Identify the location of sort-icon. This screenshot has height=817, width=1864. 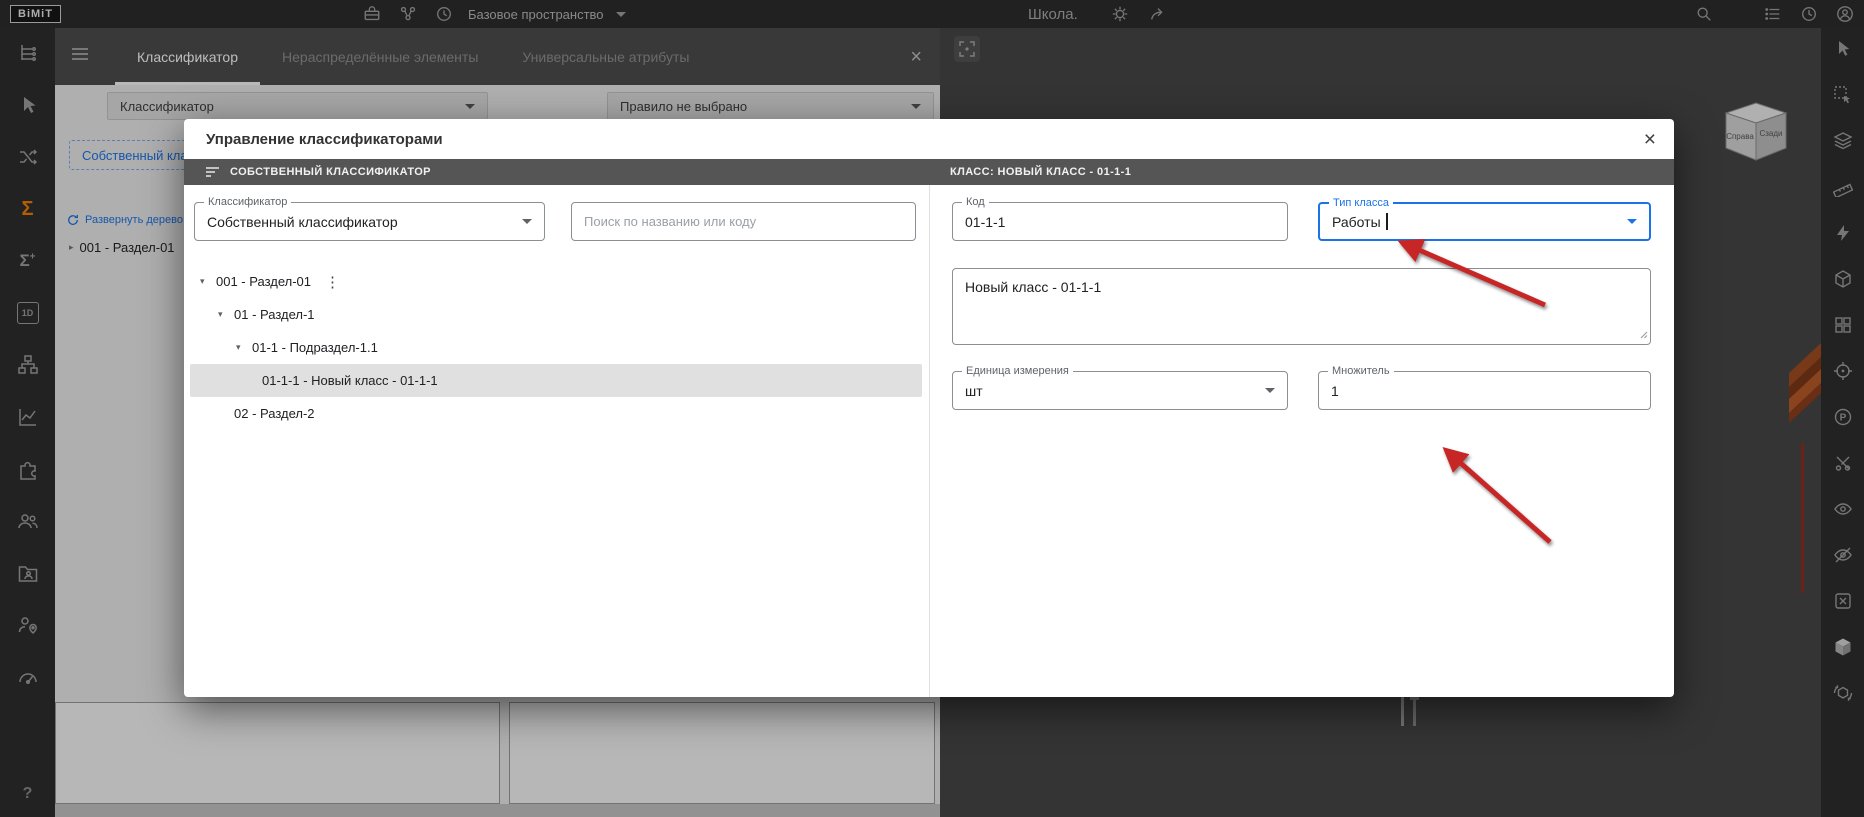
(212, 172).